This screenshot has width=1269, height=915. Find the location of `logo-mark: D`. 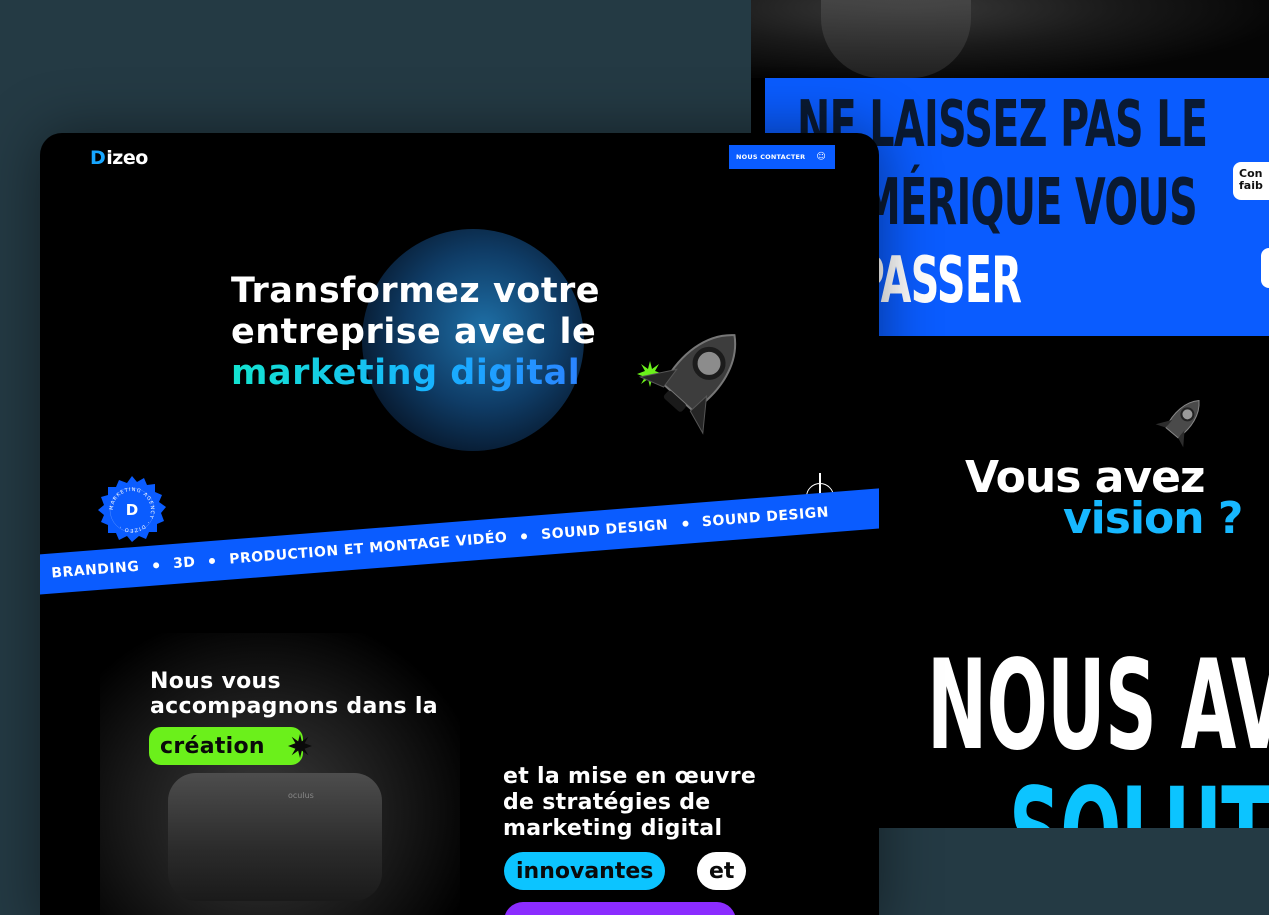

logo-mark: D is located at coordinates (98, 158).